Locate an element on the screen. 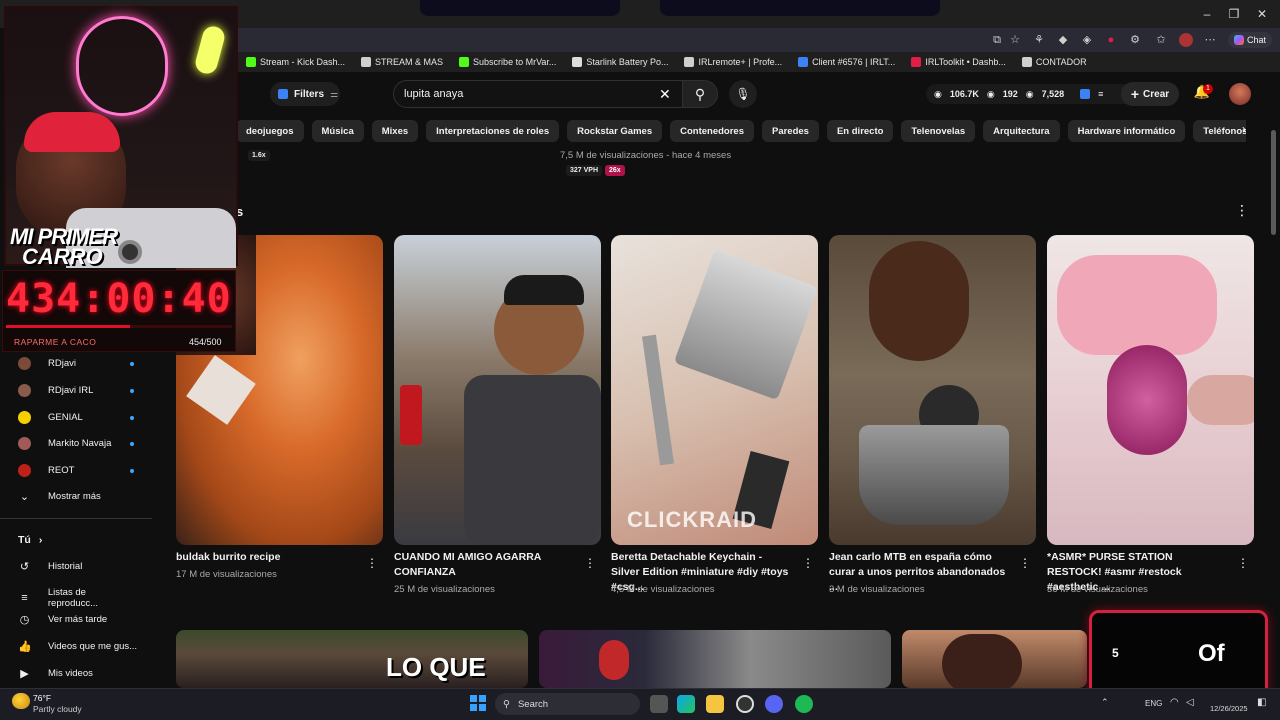 Image resolution: width=1280 pixels, height=720 pixels. weather-temp: 76°F is located at coordinates (42, 698).